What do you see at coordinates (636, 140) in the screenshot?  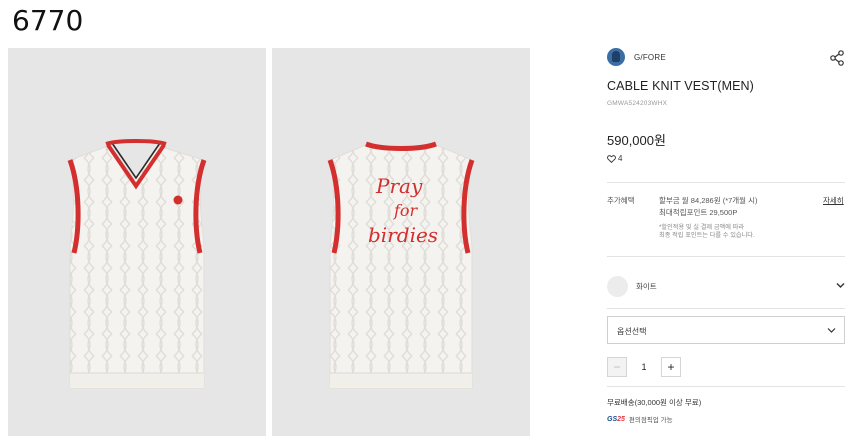 I see `product-price: 590,000원` at bounding box center [636, 140].